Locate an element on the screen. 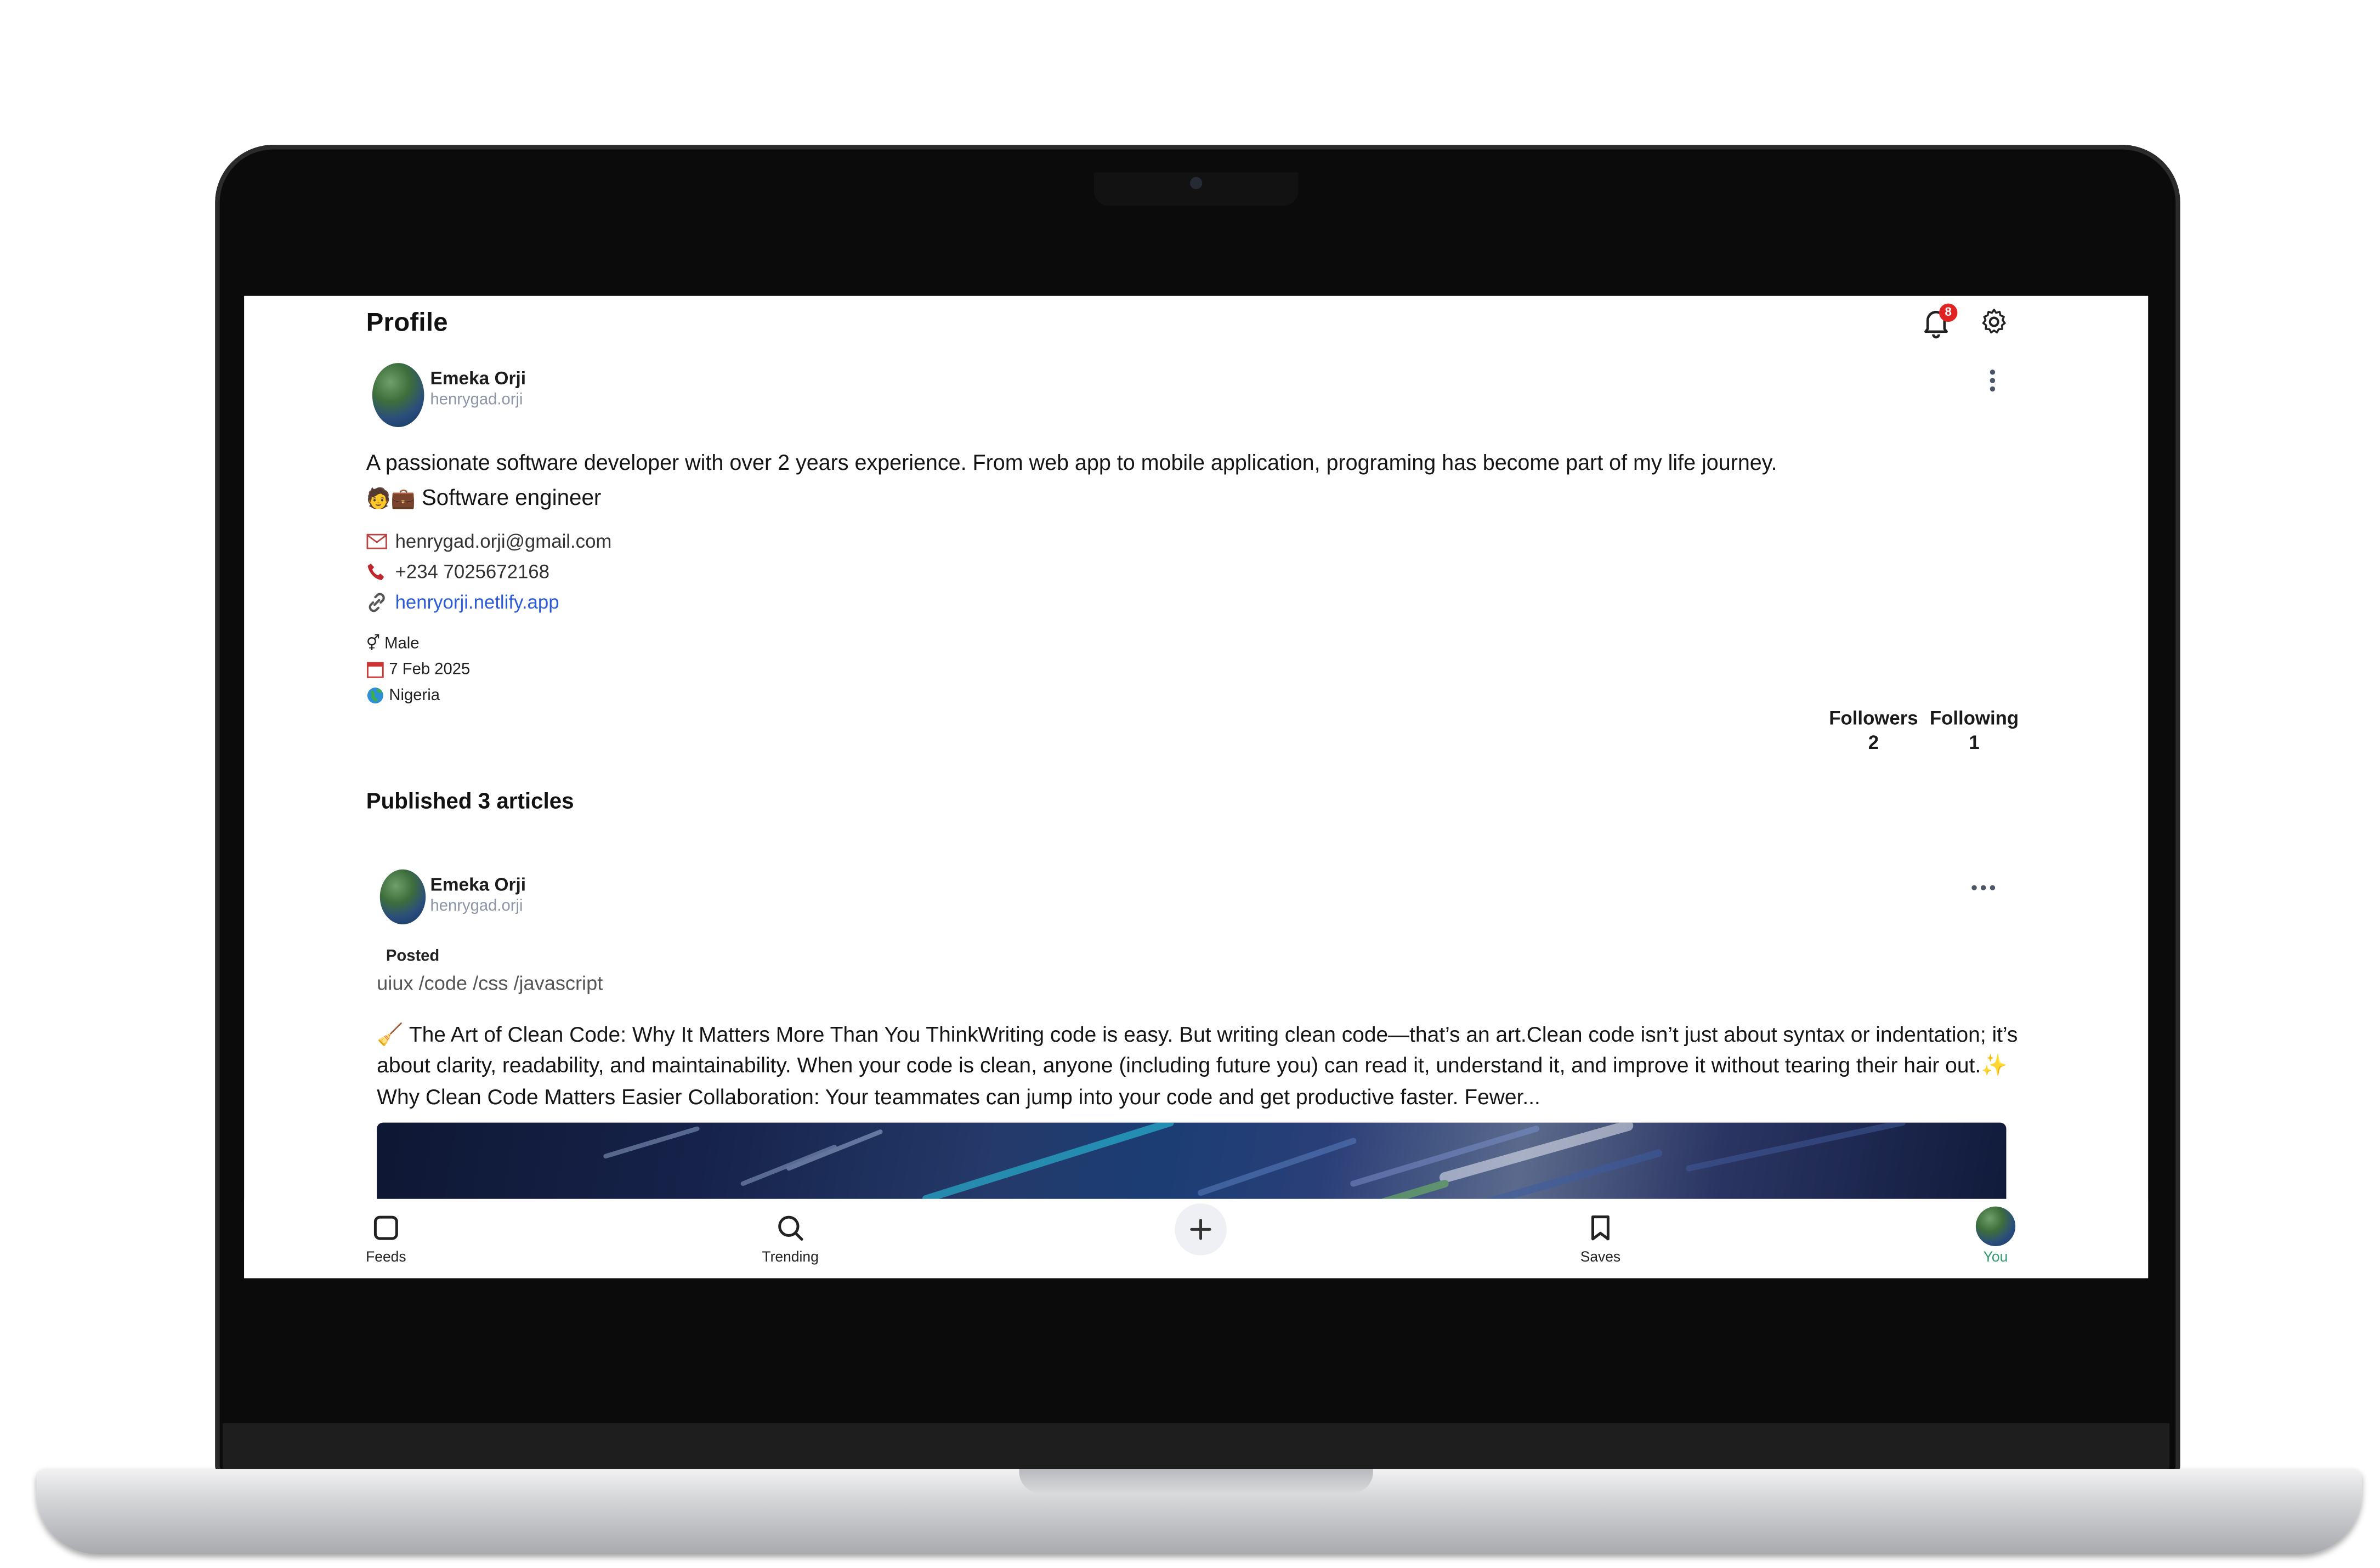  website-link: henryorji.netlify.app is located at coordinates (477, 603).